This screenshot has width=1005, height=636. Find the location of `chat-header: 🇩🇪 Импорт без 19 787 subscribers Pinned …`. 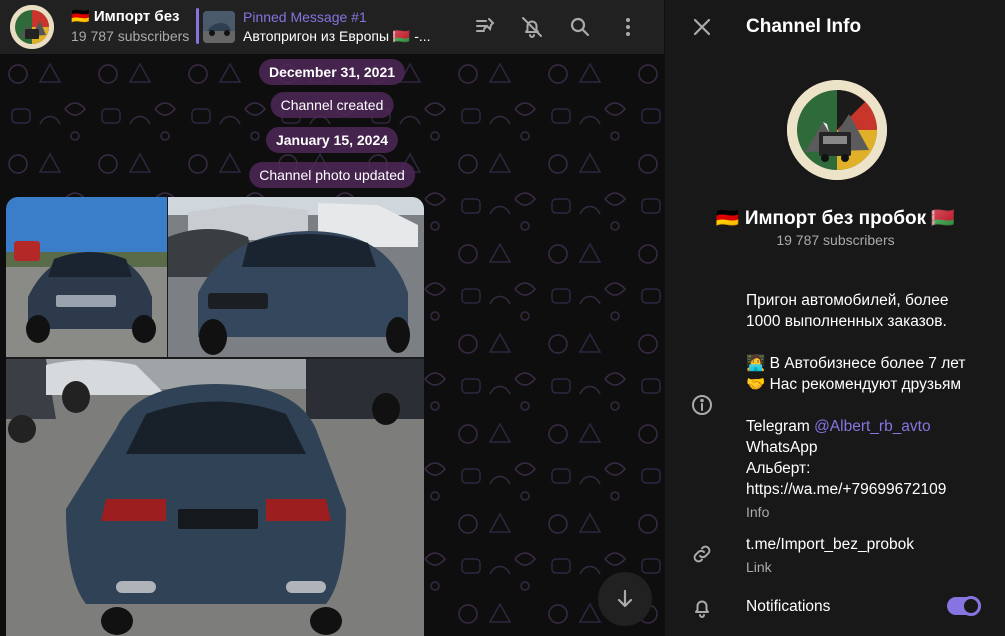

chat-header: 🇩🇪 Импорт без 19 787 subscribers Pinned … is located at coordinates (332, 27).